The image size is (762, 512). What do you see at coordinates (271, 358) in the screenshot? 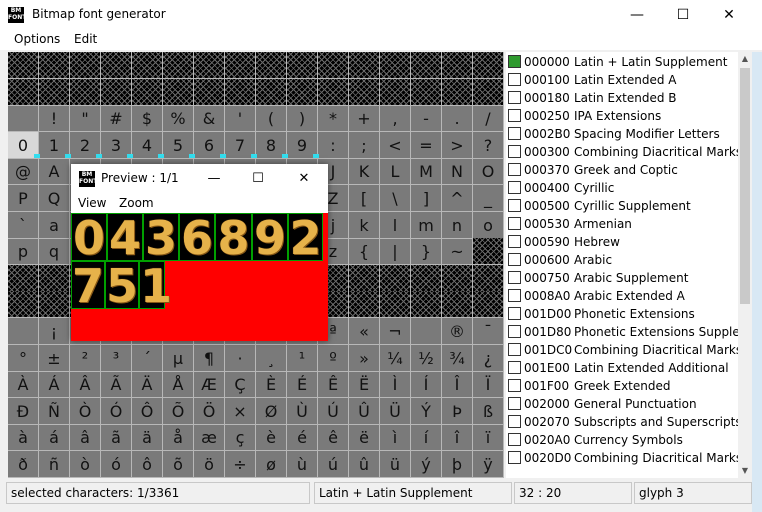
I see `char-cell: ¸` at bounding box center [271, 358].